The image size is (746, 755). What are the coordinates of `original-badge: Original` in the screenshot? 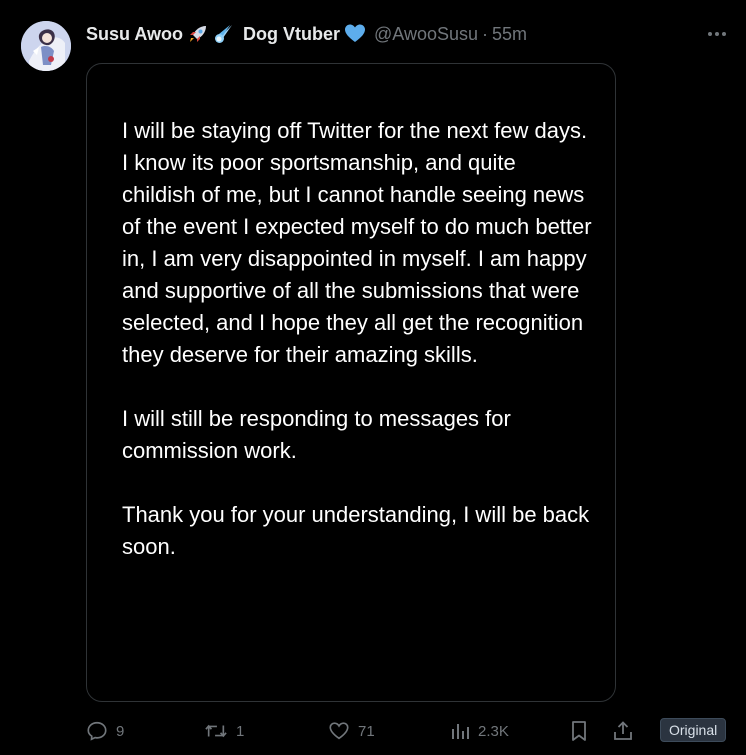 It's located at (693, 730).